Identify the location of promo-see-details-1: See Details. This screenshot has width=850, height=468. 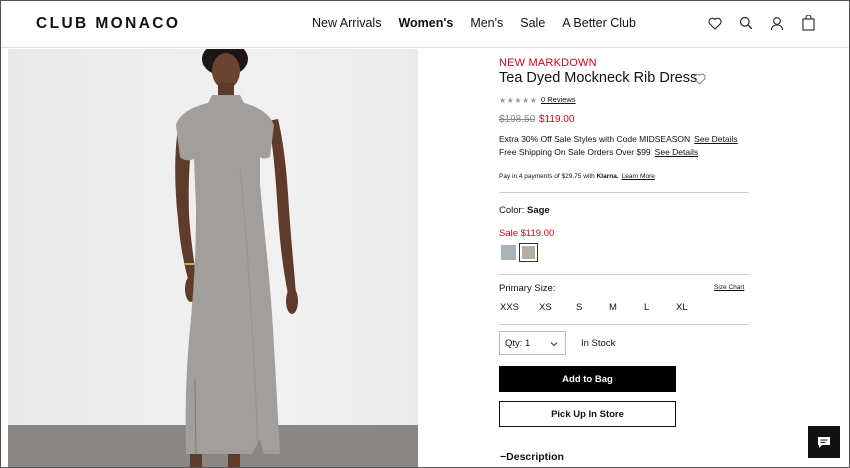
(715, 139).